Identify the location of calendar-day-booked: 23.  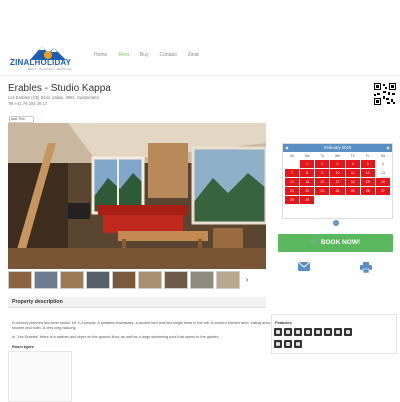
(322, 191).